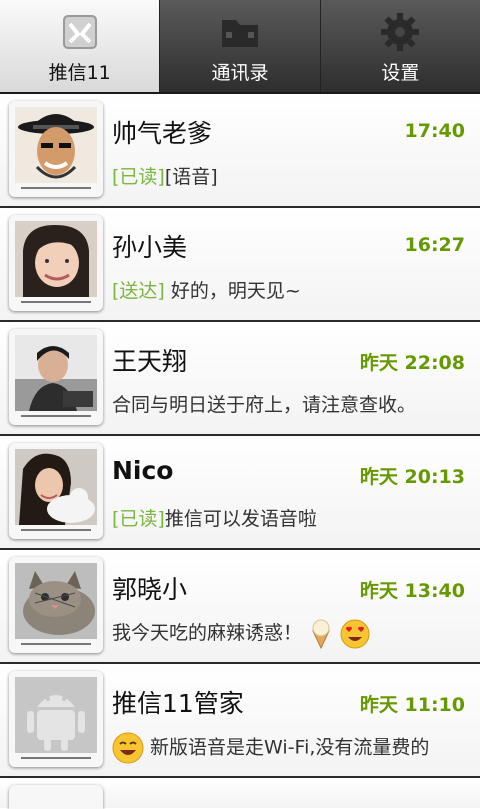  What do you see at coordinates (412, 477) in the screenshot?
I see `message-time: 昨天 20:13` at bounding box center [412, 477].